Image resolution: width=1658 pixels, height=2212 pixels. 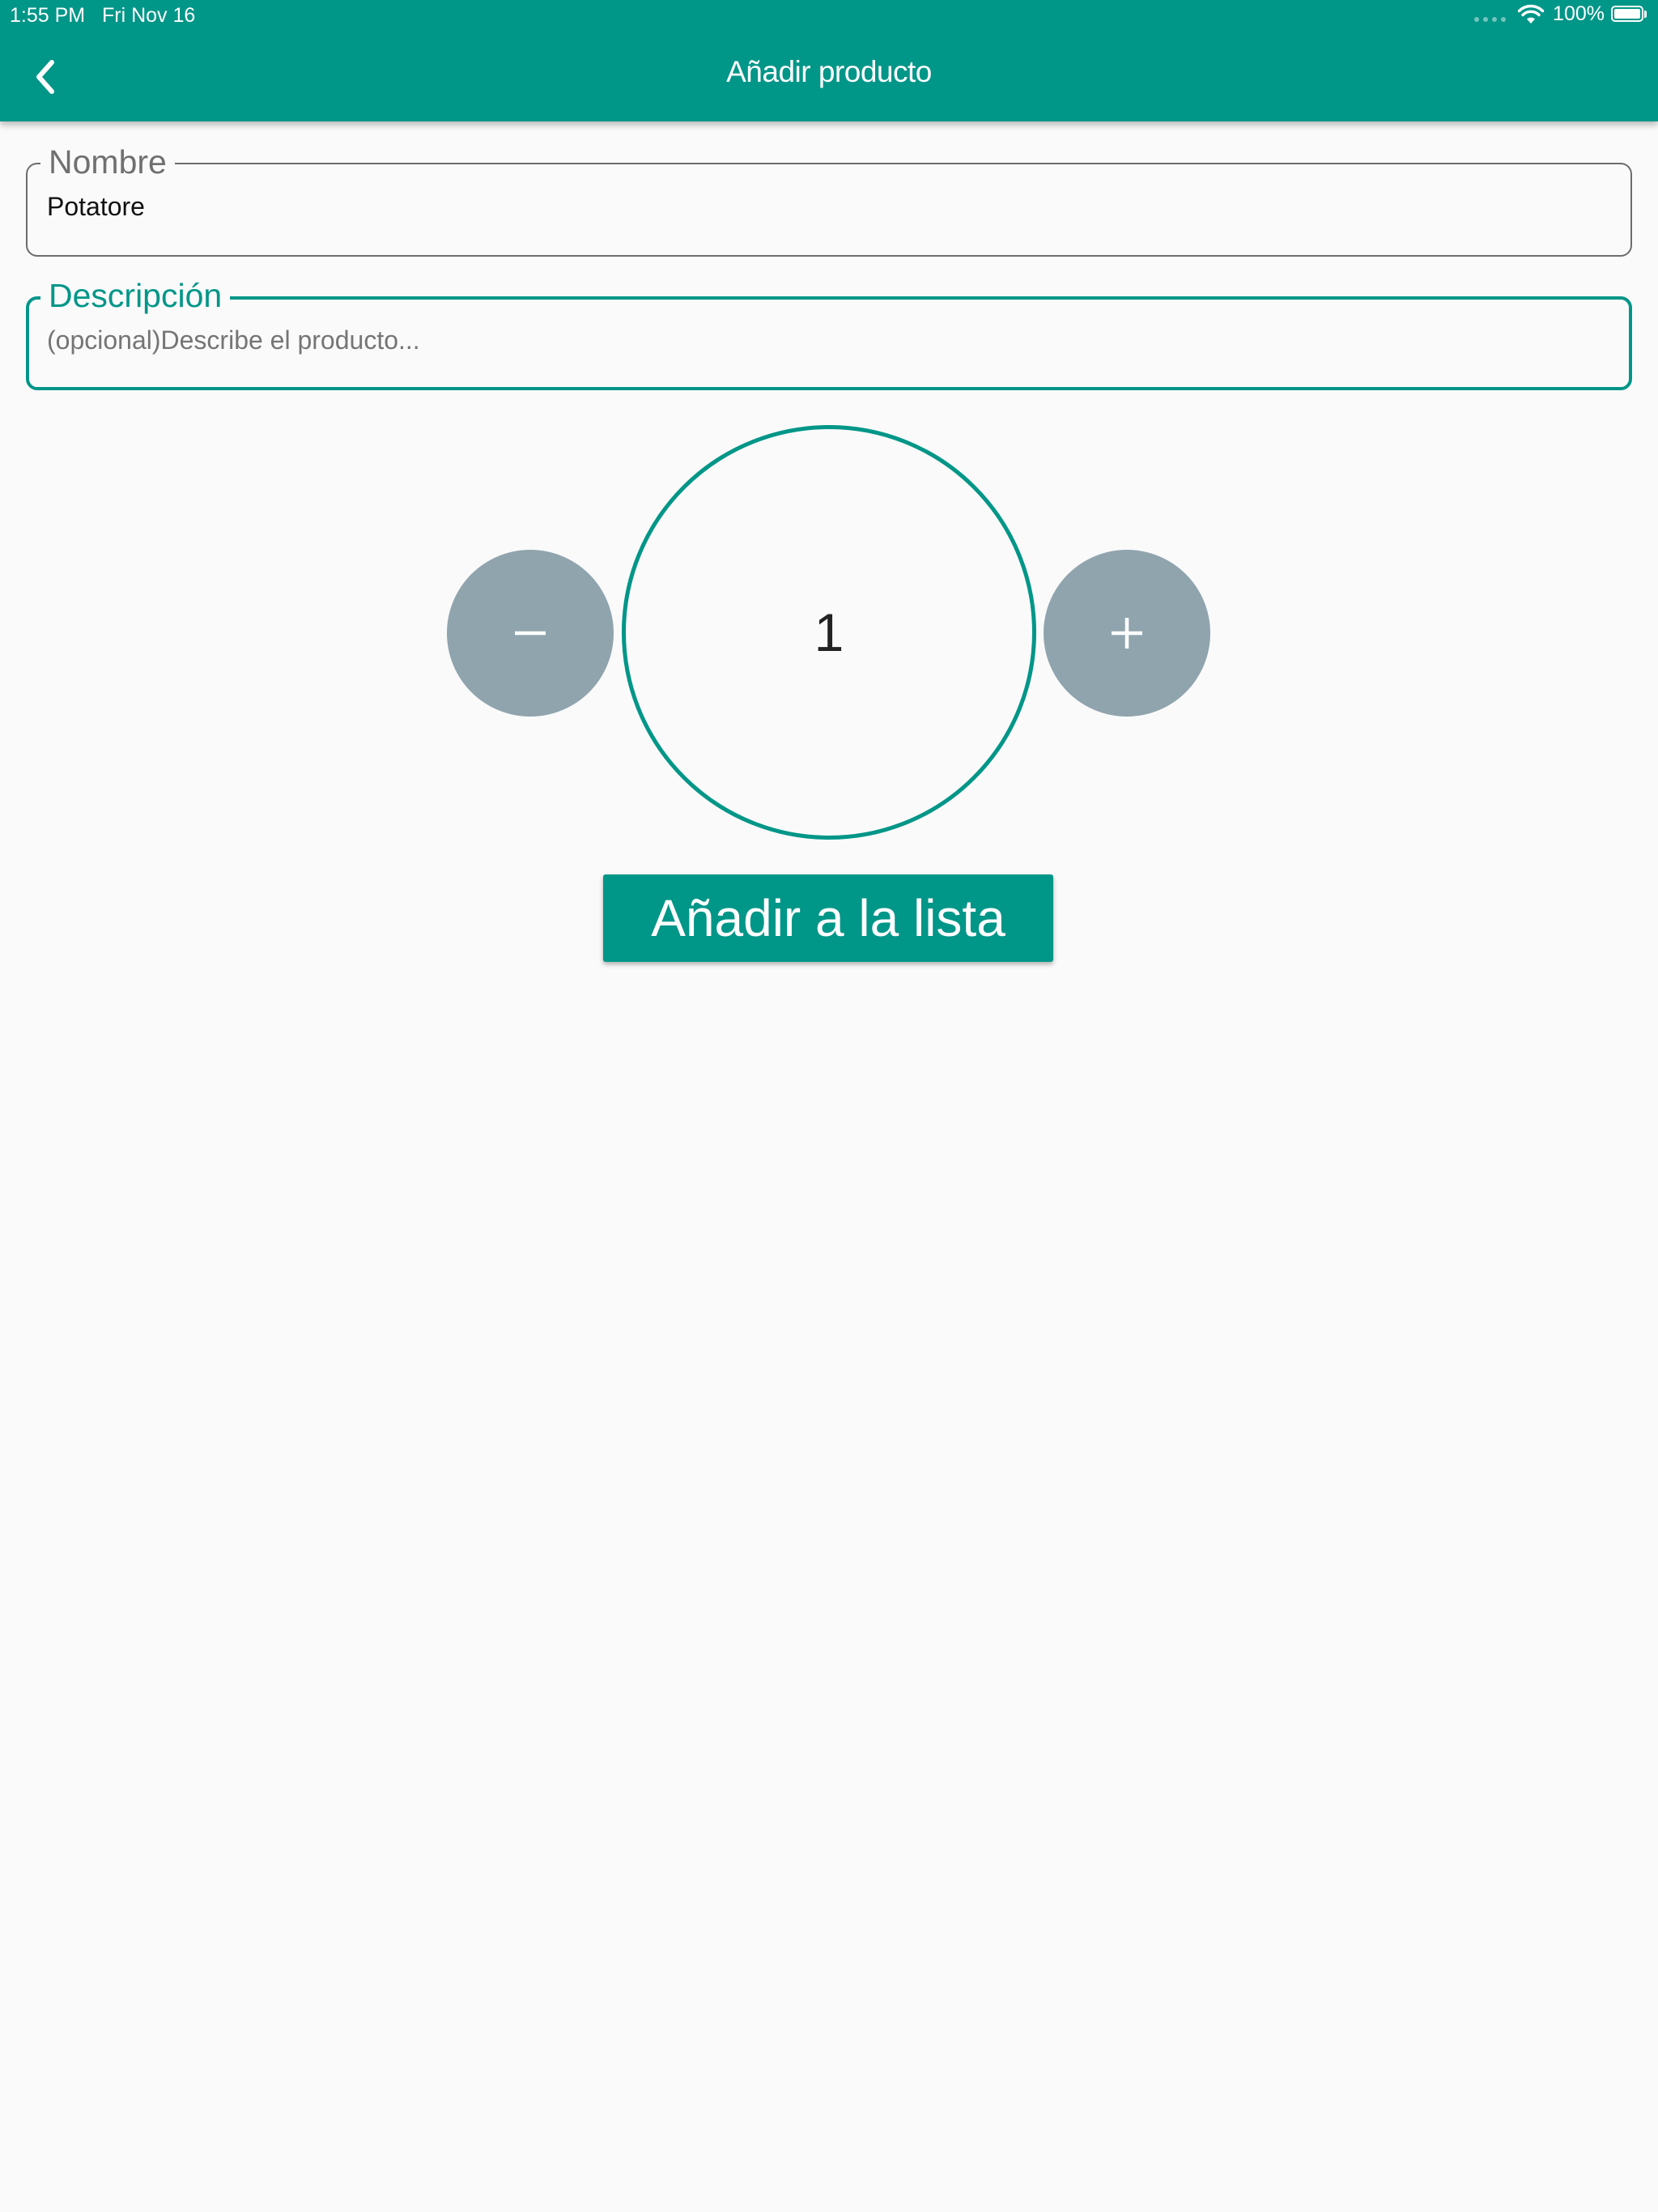 I want to click on app-bar: 1:55 PM Fri Nov 16 100% Añadir producto, so click(x=829, y=61).